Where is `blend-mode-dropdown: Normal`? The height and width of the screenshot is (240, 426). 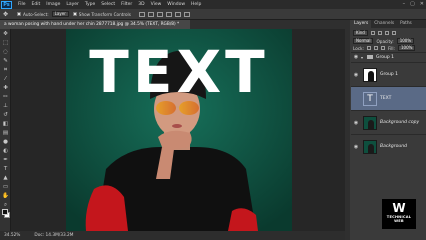 blend-mode-dropdown: Normal is located at coordinates (363, 41).